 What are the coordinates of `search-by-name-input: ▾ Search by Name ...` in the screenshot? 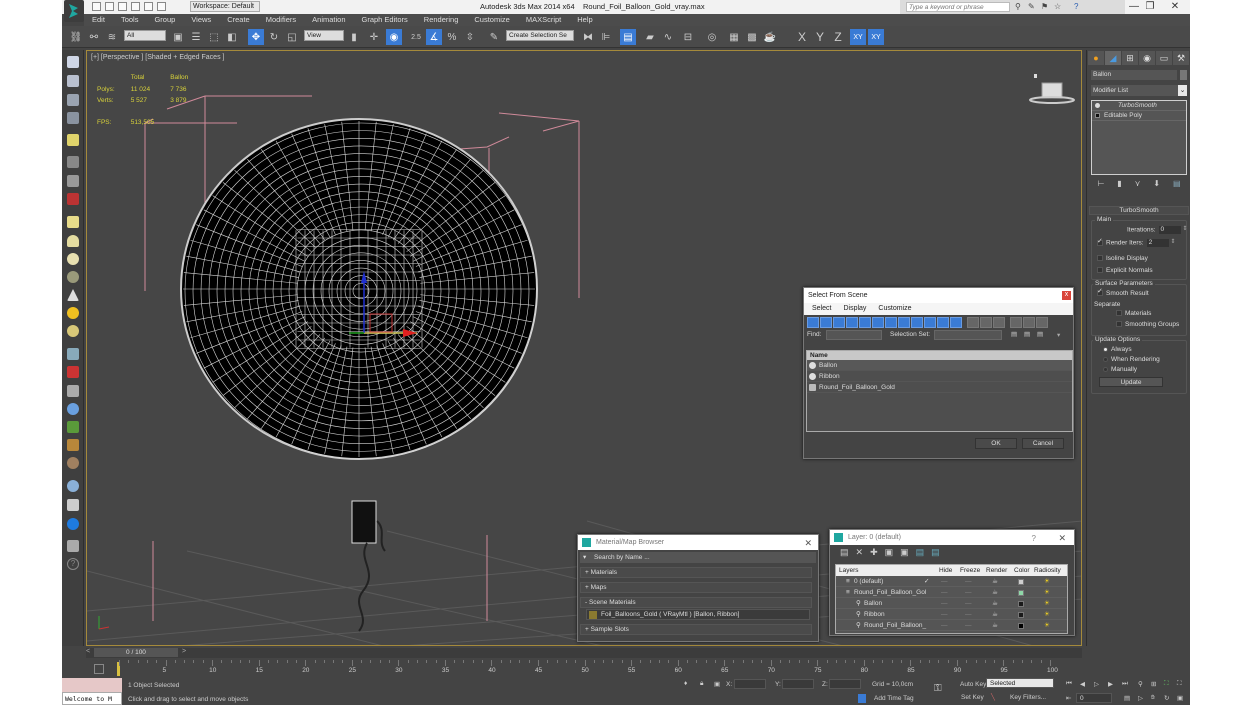 It's located at (698, 557).